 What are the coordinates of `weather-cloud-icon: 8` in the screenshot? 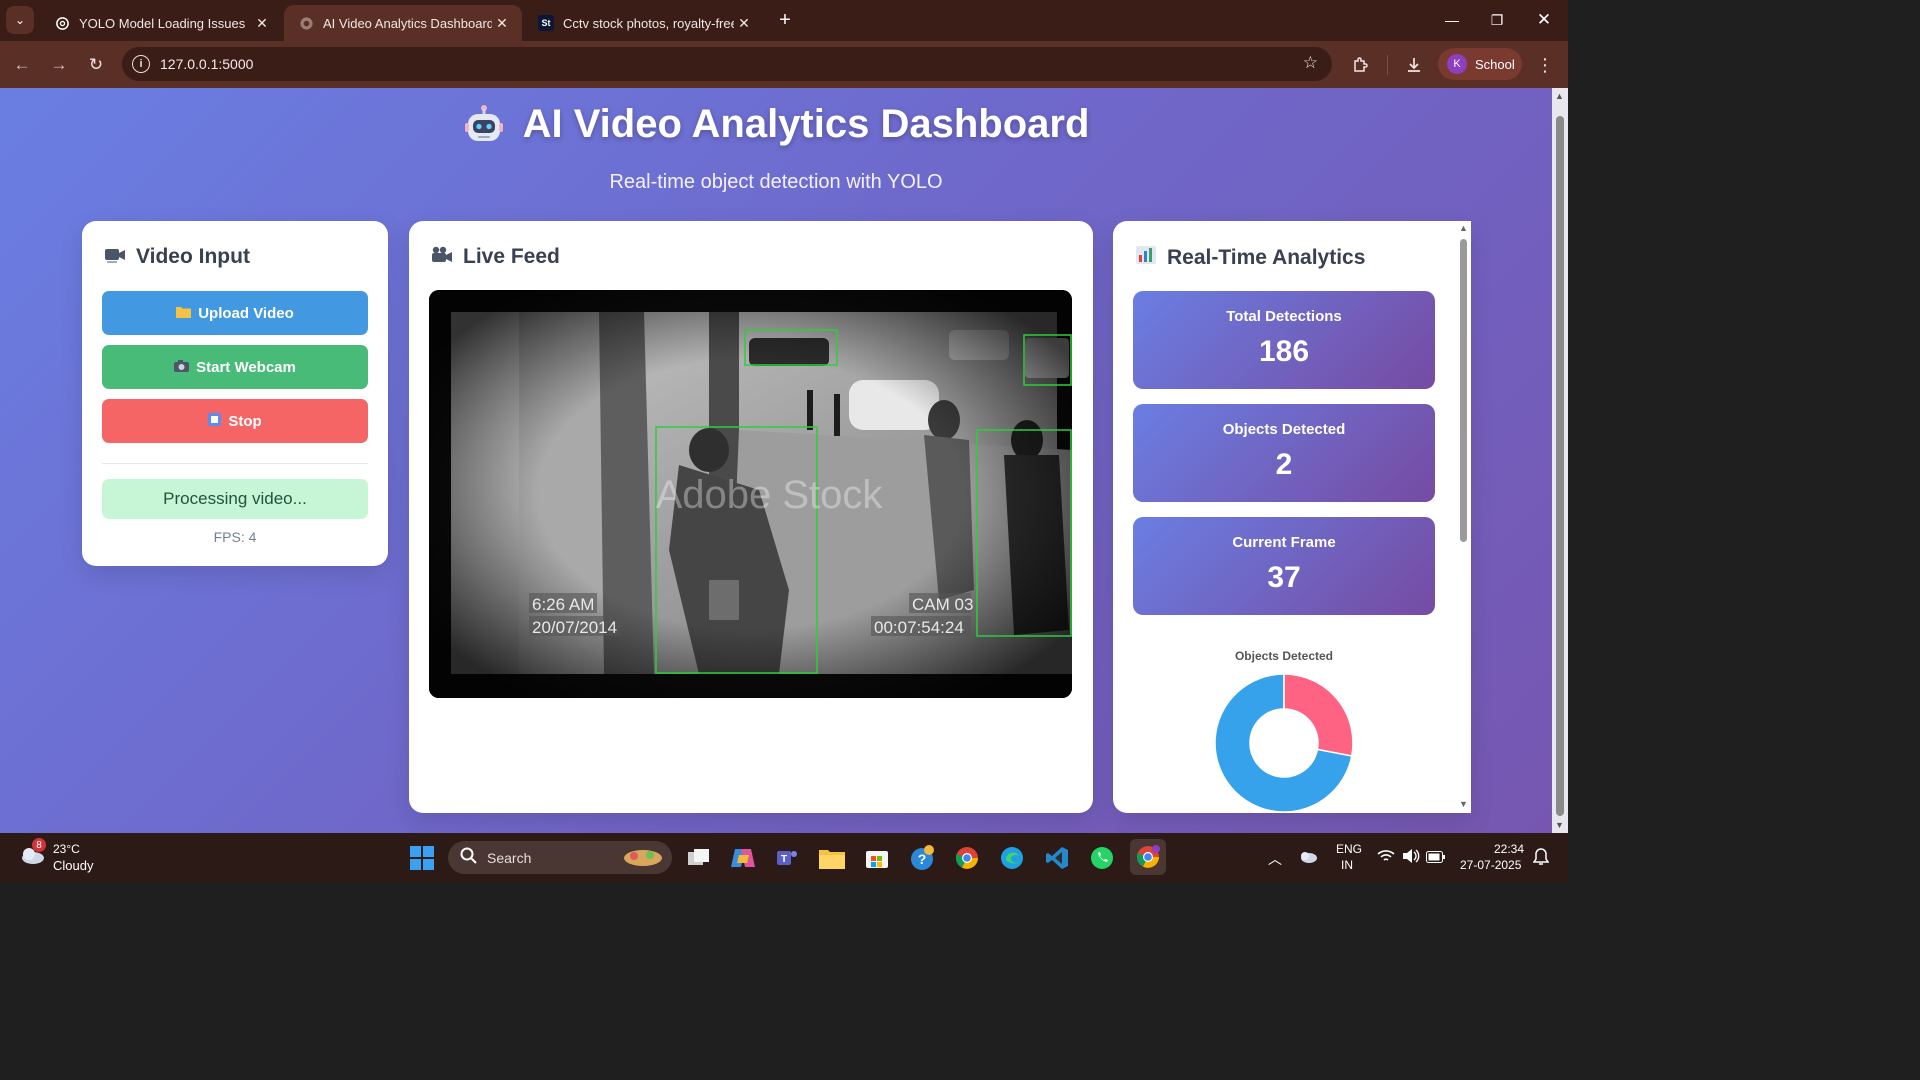 It's located at (32, 852).